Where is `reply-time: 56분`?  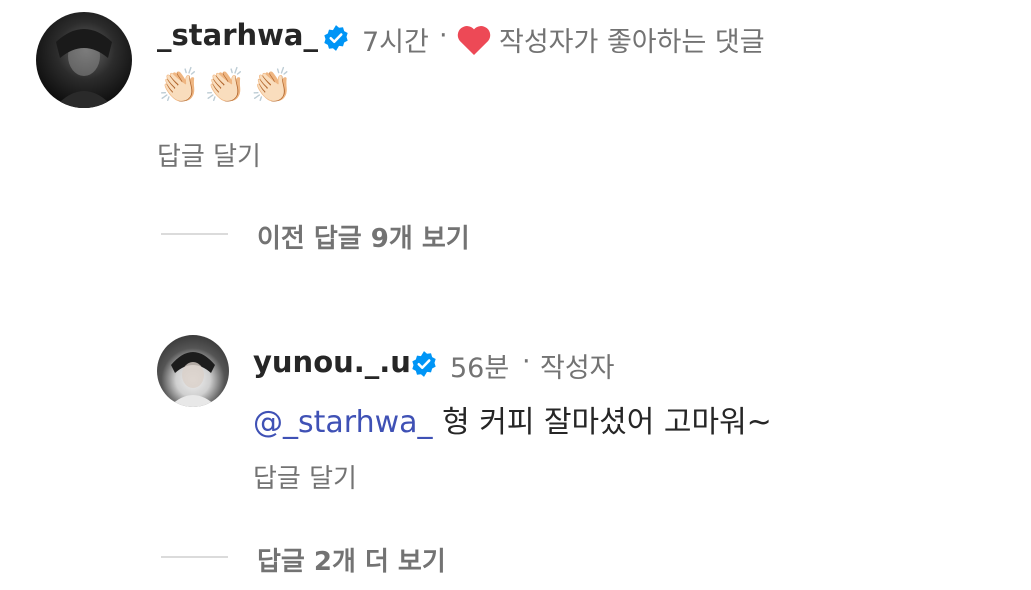 reply-time: 56분 is located at coordinates (480, 368).